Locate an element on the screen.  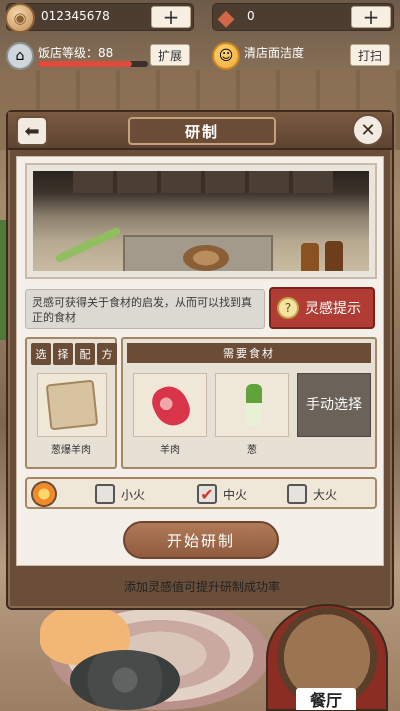
ingredients-panel: 需要食材 羊肉 葱 手动选择 is located at coordinates (249, 403).